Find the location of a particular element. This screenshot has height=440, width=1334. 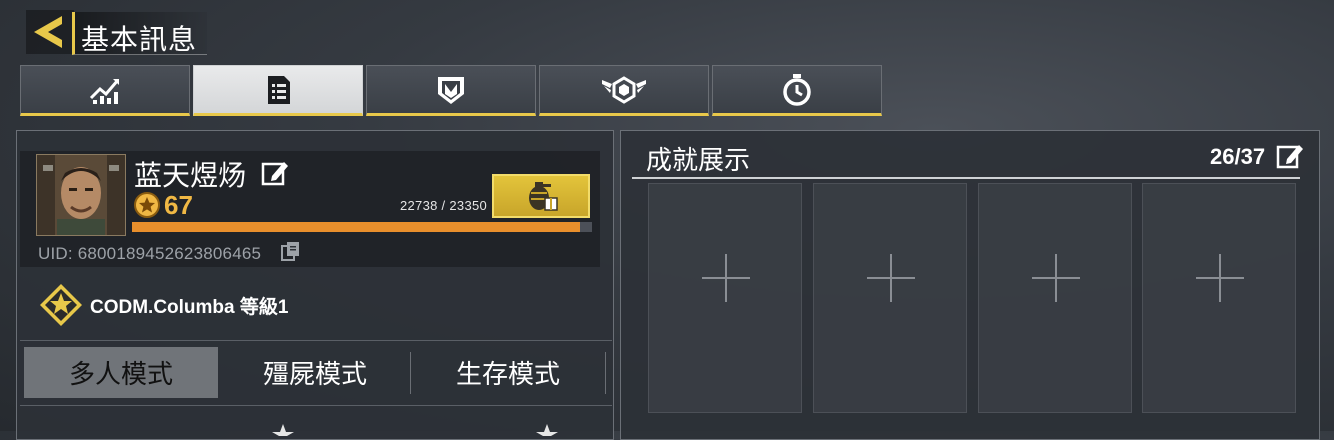

xp-readout: 22738 / 23350 is located at coordinates (444, 205).